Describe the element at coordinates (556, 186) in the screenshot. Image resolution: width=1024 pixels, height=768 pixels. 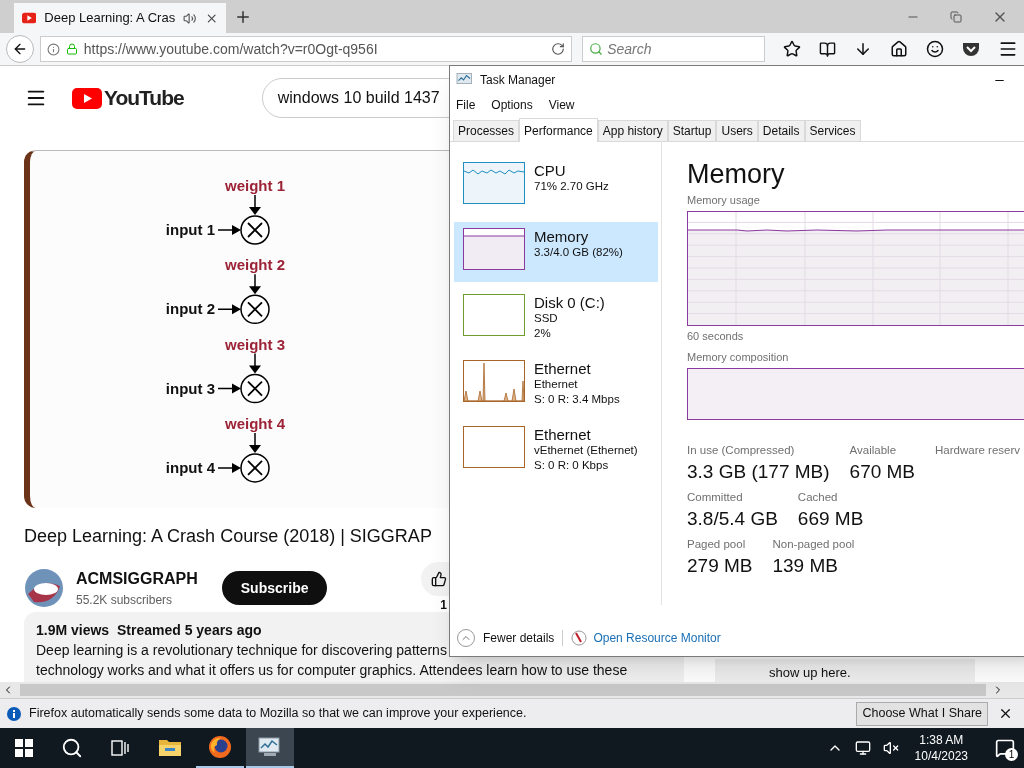
I see `resource-item: CPU 71% 2.70 GHz` at that location.